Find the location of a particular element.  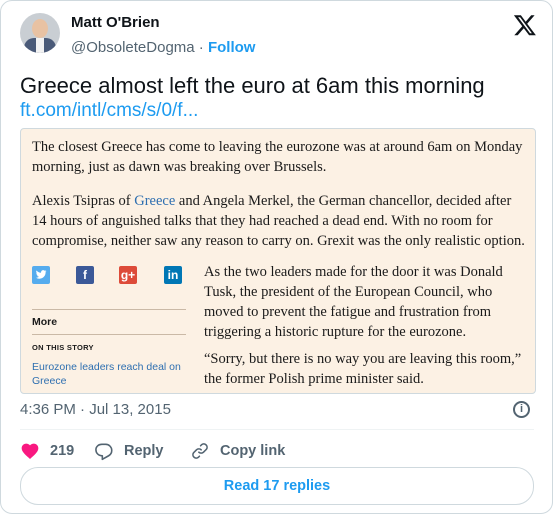

copy-link-button: Copy link is located at coordinates (237, 451).